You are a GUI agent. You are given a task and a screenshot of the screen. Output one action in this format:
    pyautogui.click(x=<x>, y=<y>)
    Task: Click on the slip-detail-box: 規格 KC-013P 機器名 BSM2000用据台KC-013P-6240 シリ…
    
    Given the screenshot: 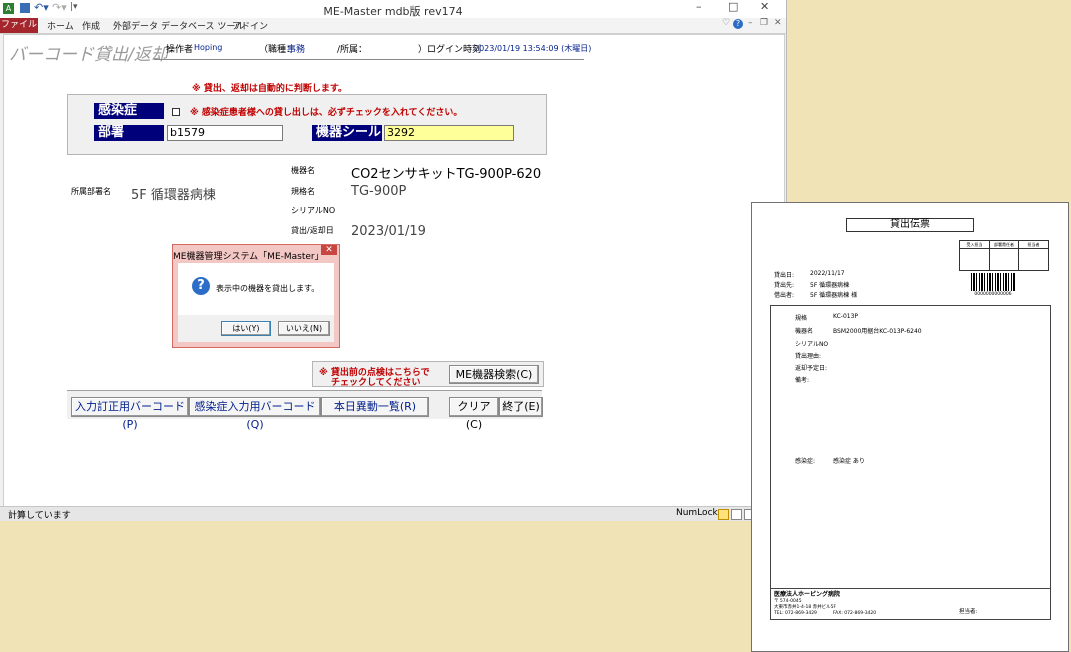 What is the action you would take?
    pyautogui.click(x=910, y=447)
    